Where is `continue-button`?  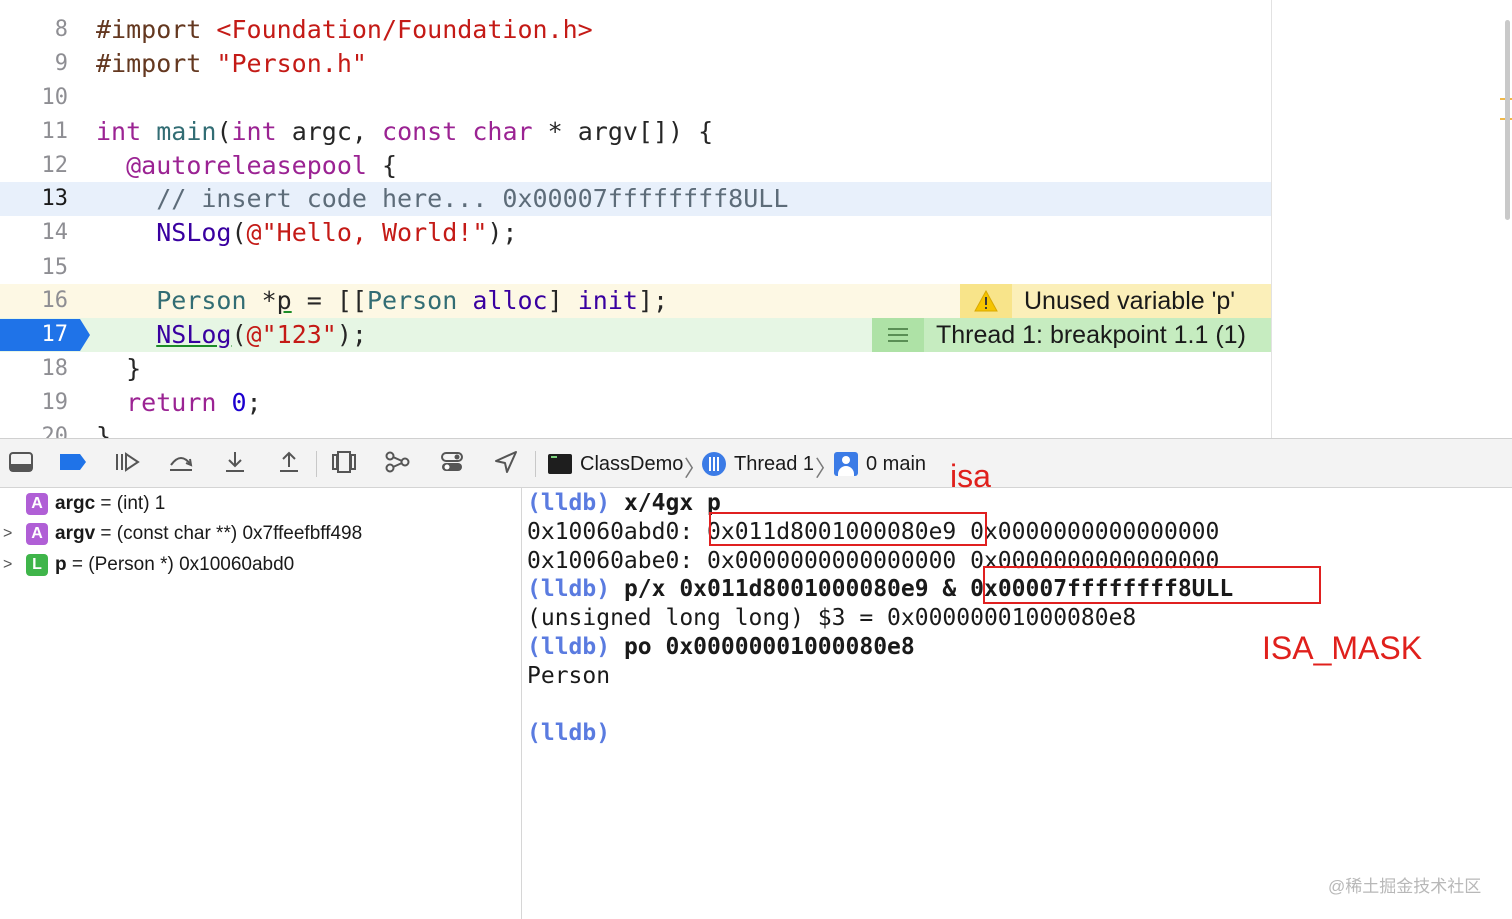 continue-button is located at coordinates (127, 464).